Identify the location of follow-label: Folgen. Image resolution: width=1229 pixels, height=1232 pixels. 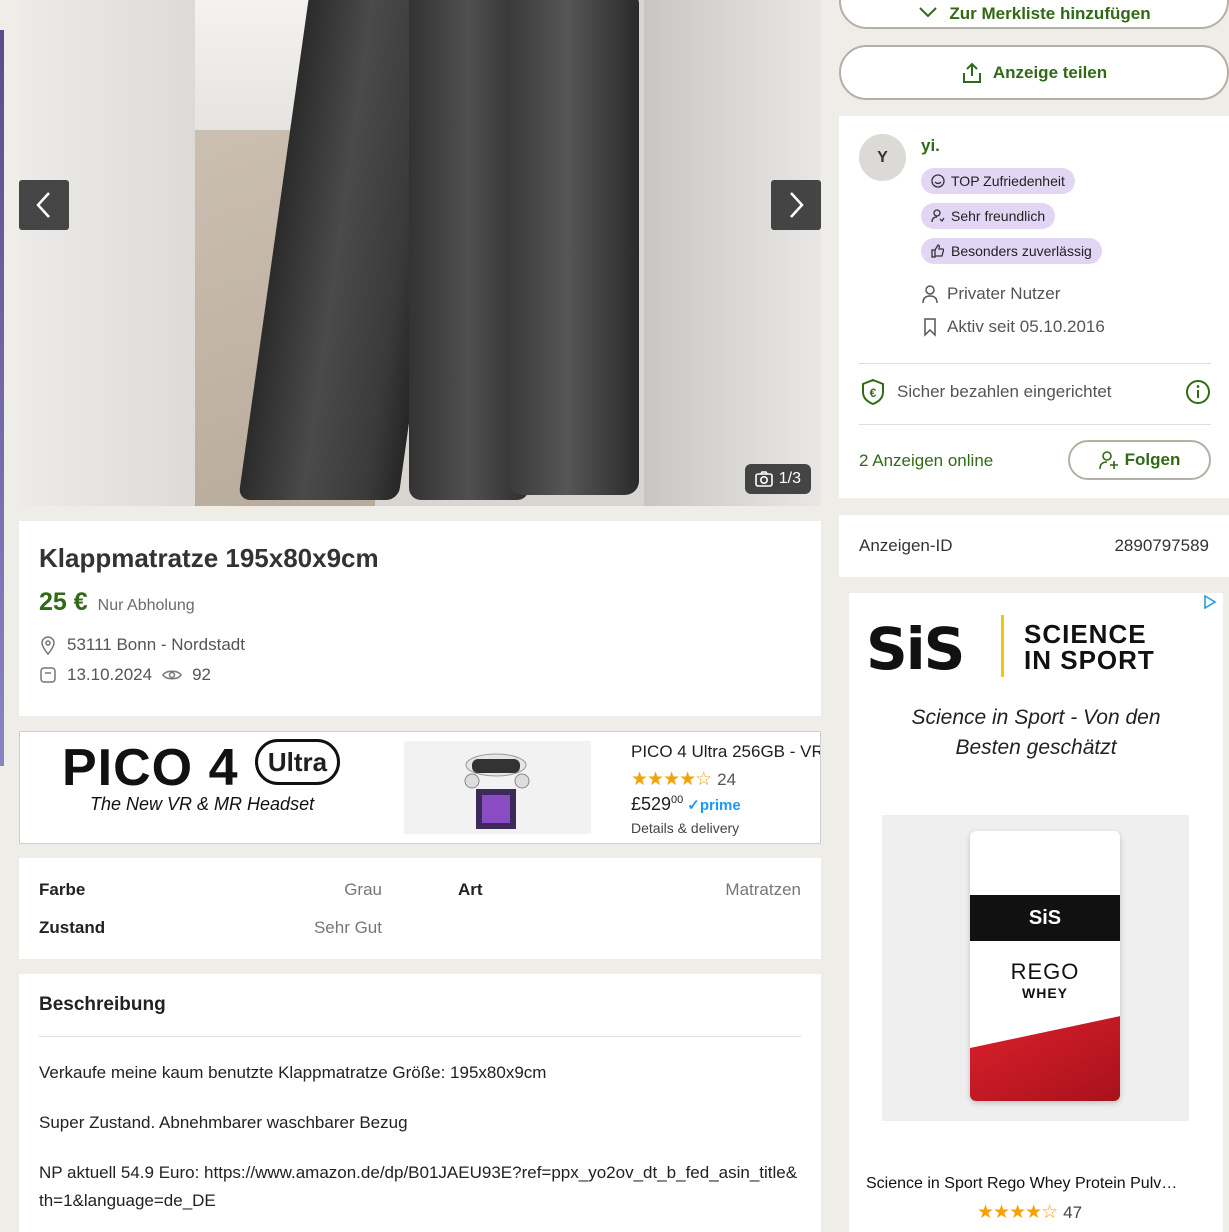
(1152, 459).